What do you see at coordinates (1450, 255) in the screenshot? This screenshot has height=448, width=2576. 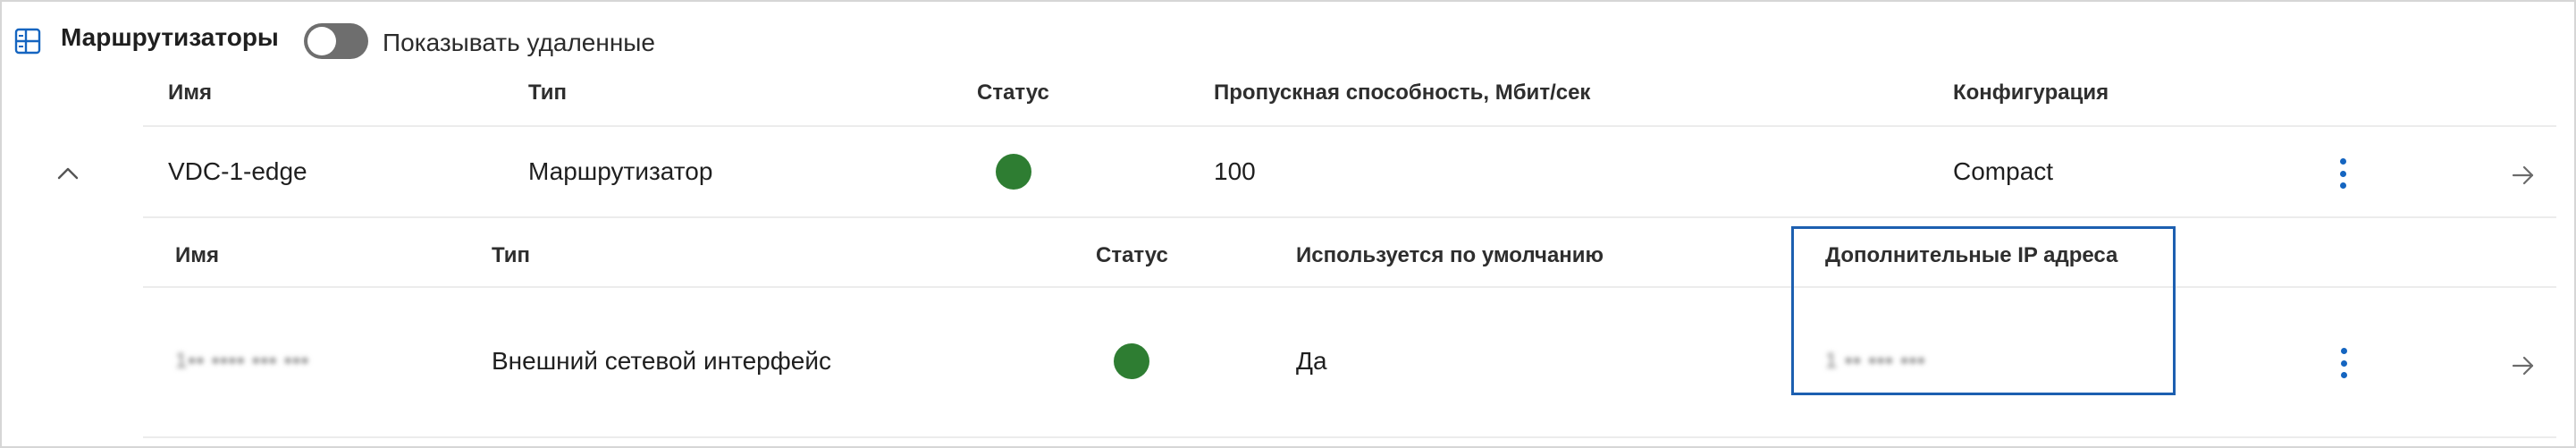 I see `subcolumn-header-default: Используется по умолчанию` at bounding box center [1450, 255].